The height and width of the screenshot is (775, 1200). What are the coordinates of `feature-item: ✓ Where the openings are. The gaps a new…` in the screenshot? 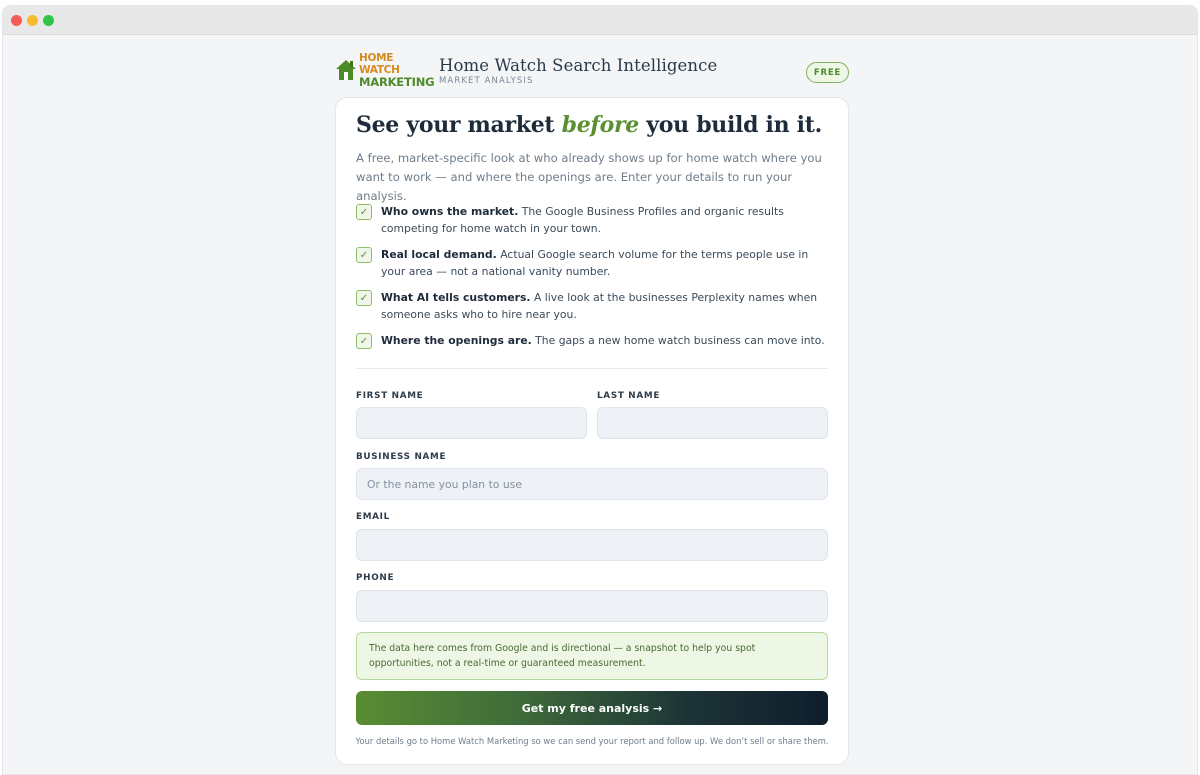 It's located at (591, 340).